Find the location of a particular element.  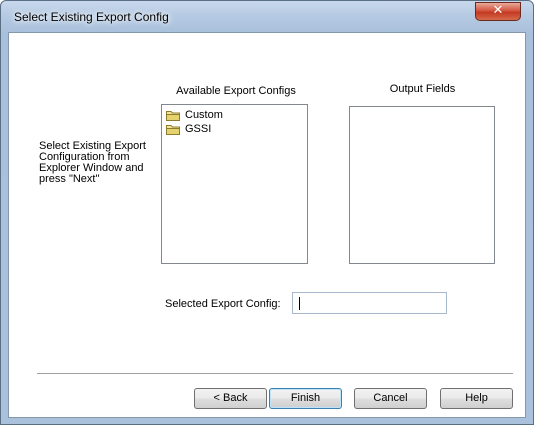

cancel-button: Cancel is located at coordinates (390, 398).